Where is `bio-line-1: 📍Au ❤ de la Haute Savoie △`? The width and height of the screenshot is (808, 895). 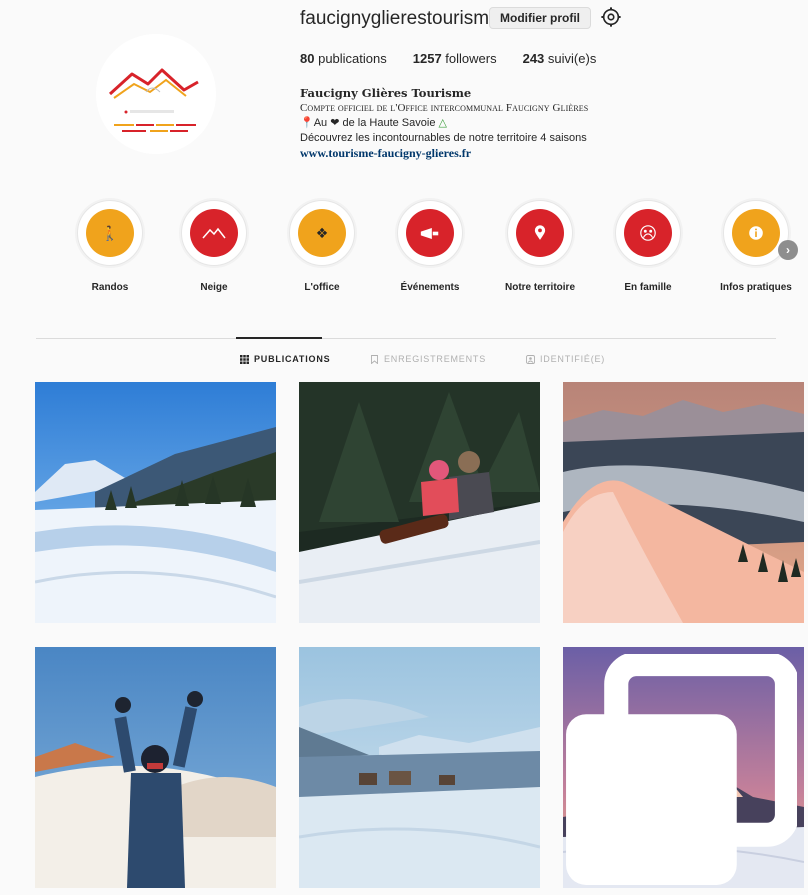
bio-line-1: 📍Au ❤ de la Haute Savoie △ is located at coordinates (373, 123).